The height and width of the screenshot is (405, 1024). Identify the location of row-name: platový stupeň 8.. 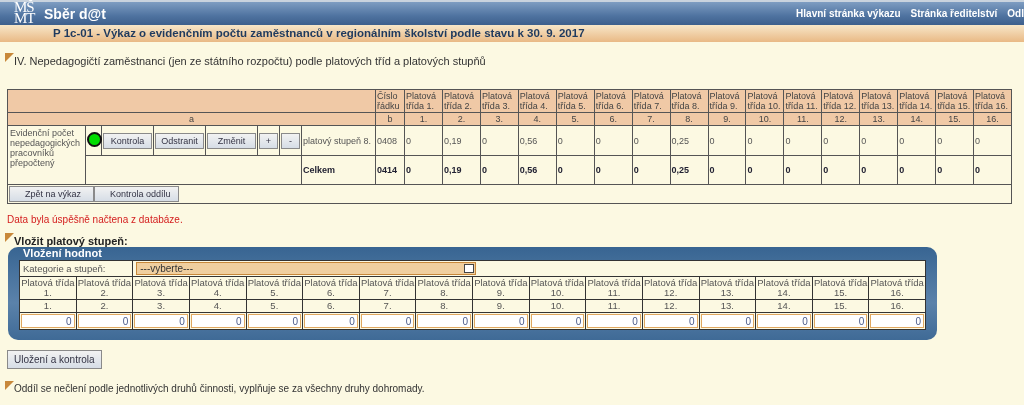
(338, 140).